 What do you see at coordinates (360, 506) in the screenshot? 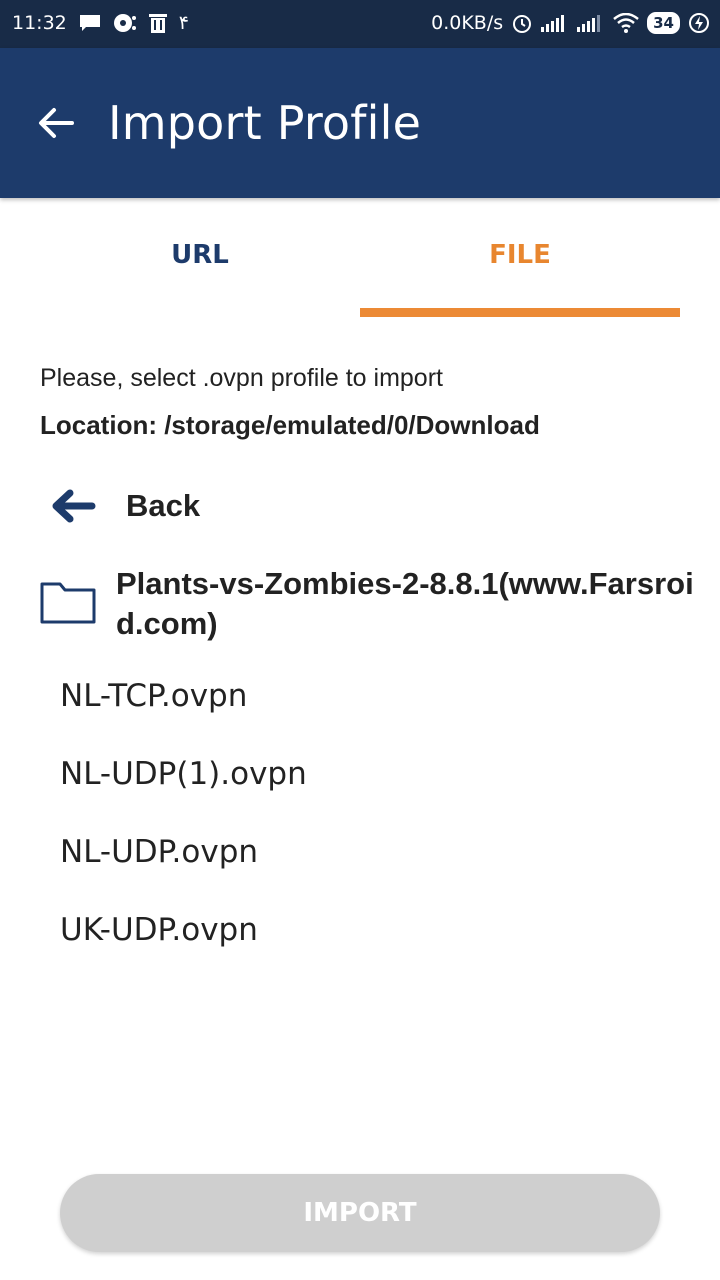
I see `back-row: Back` at bounding box center [360, 506].